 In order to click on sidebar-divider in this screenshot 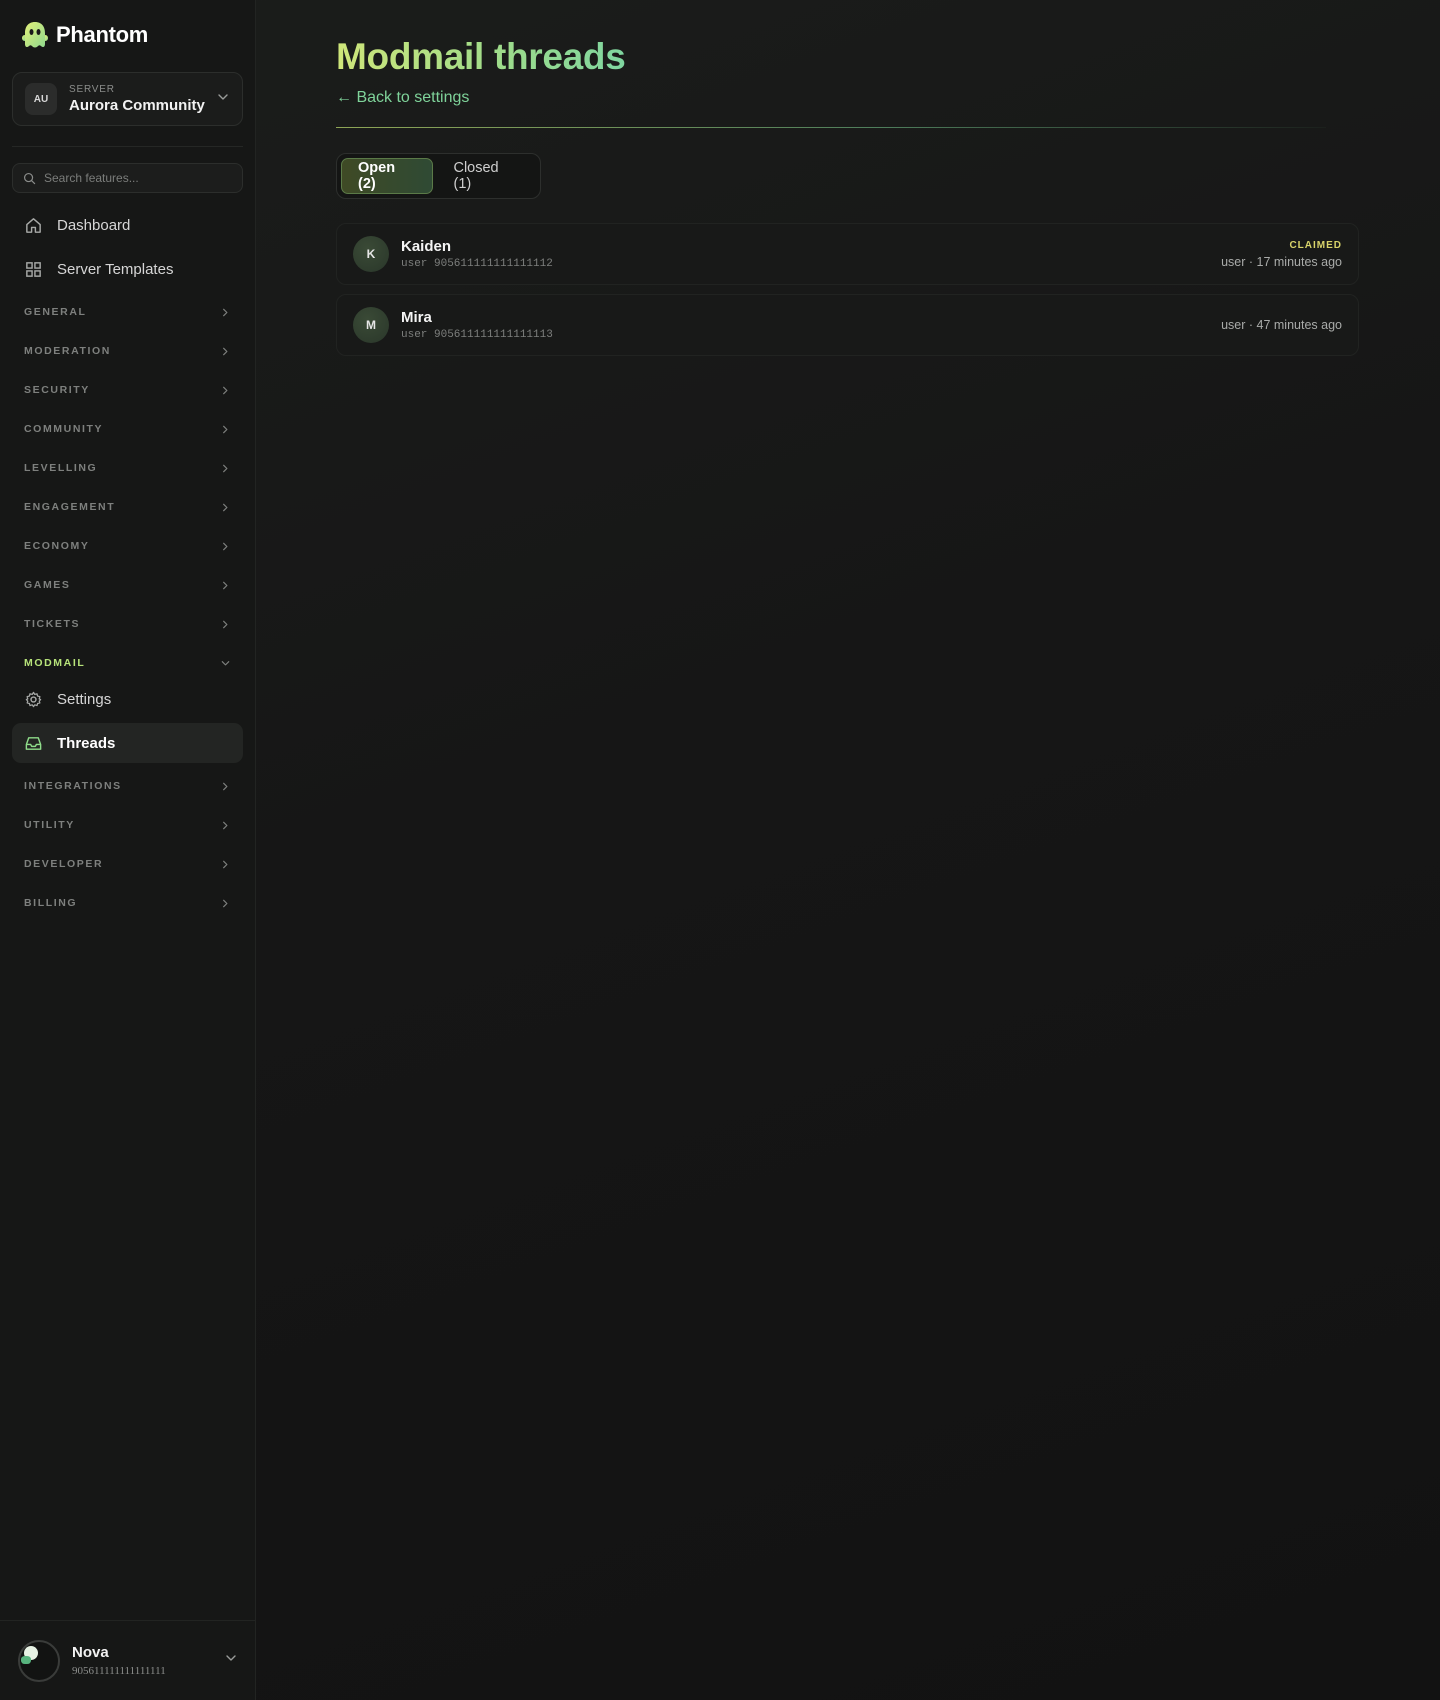, I will do `click(127, 146)`.